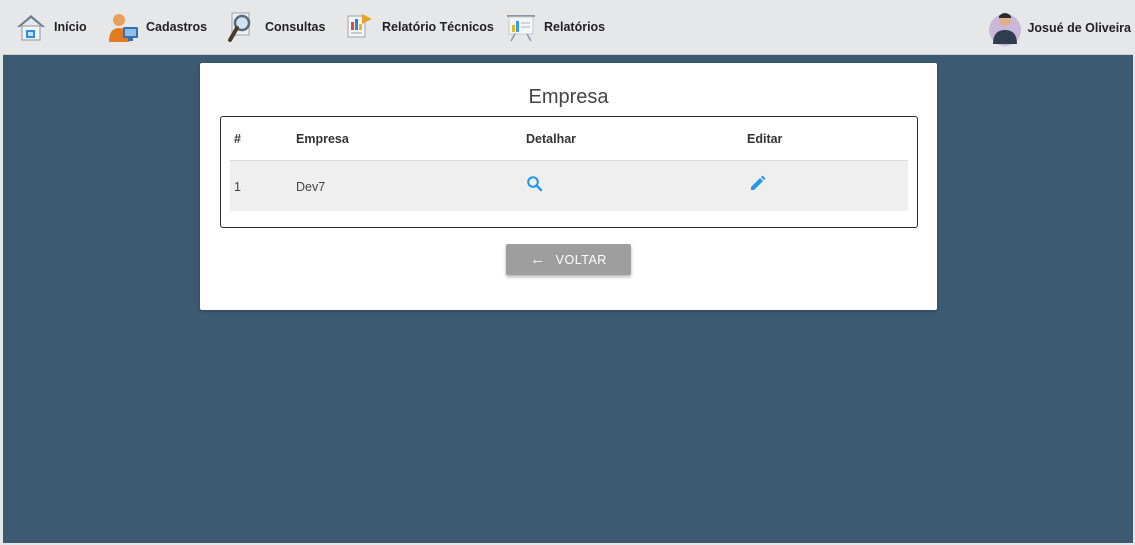 The height and width of the screenshot is (545, 1135). I want to click on report-icon, so click(359, 26).